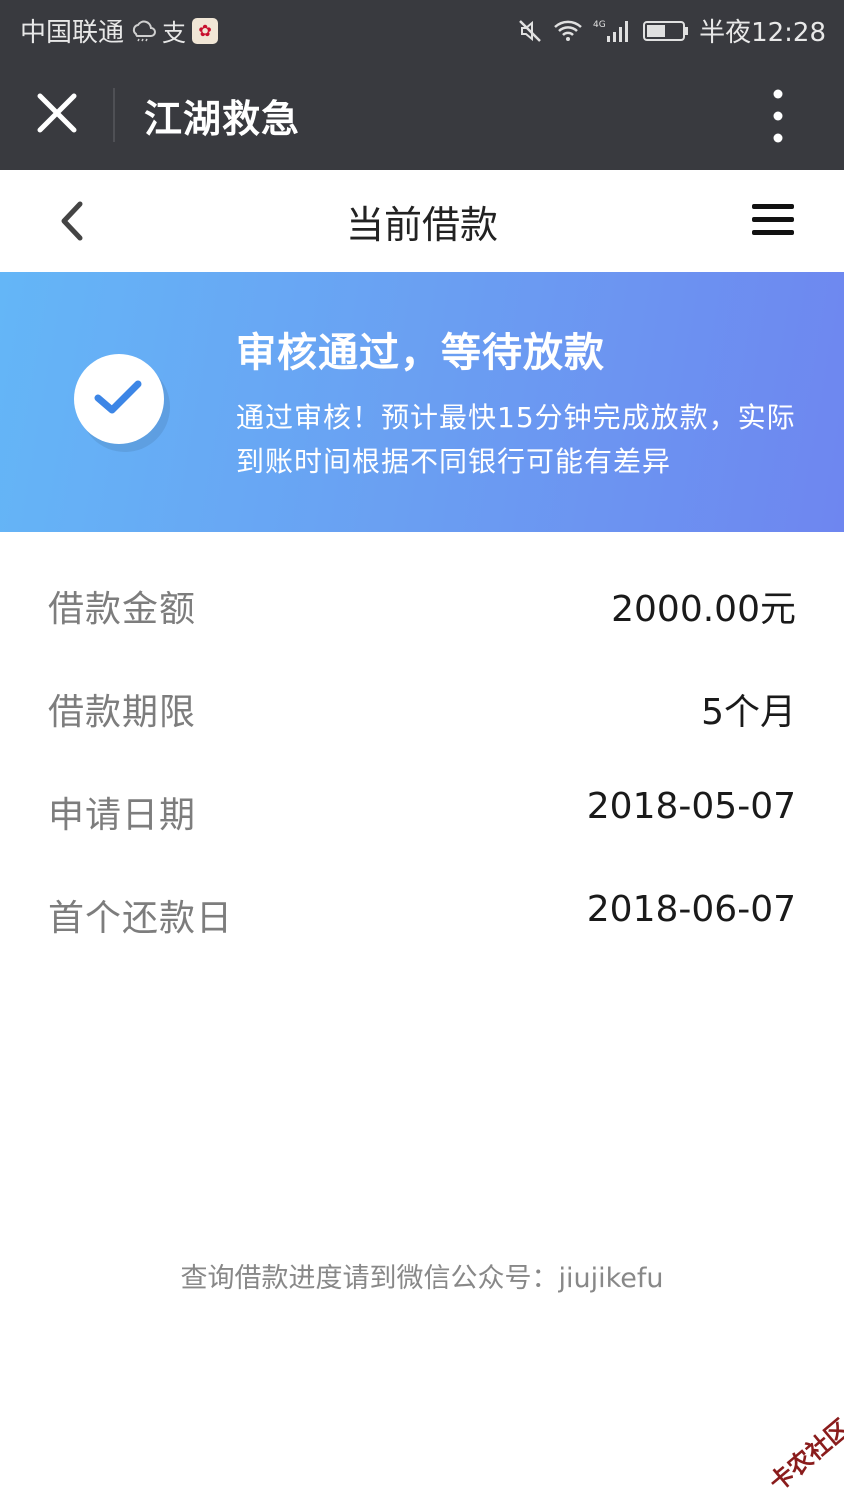 This screenshot has height=1500, width=844. Describe the element at coordinates (222, 119) in the screenshot. I see `wechat-page-title: 江湖救急` at that location.